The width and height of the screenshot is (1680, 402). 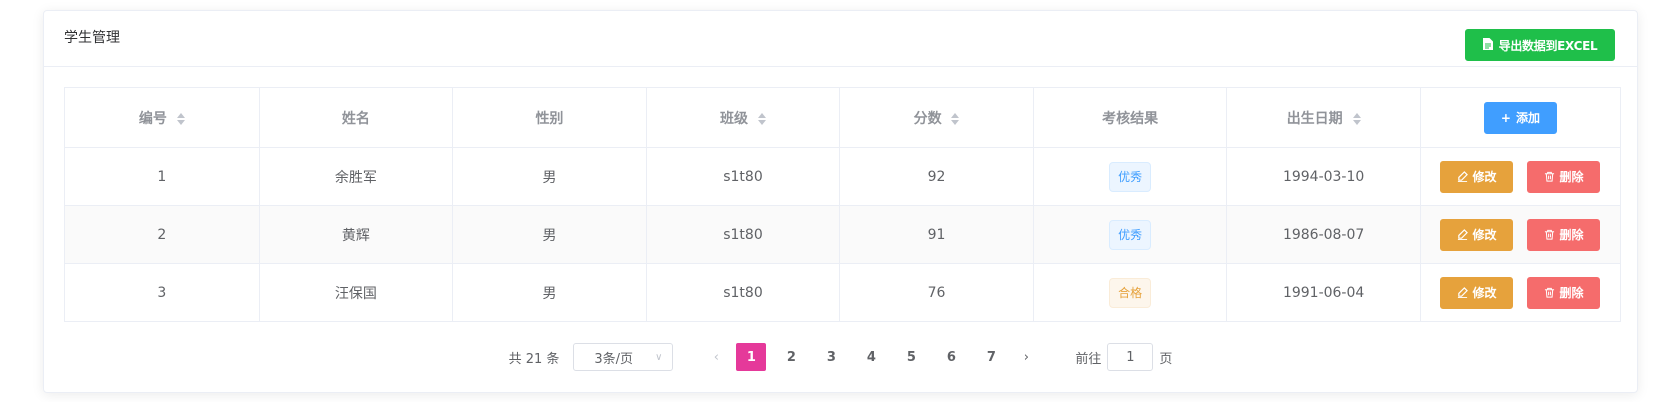 What do you see at coordinates (1323, 292) in the screenshot?
I see `cell-birth: 1991-06-04` at bounding box center [1323, 292].